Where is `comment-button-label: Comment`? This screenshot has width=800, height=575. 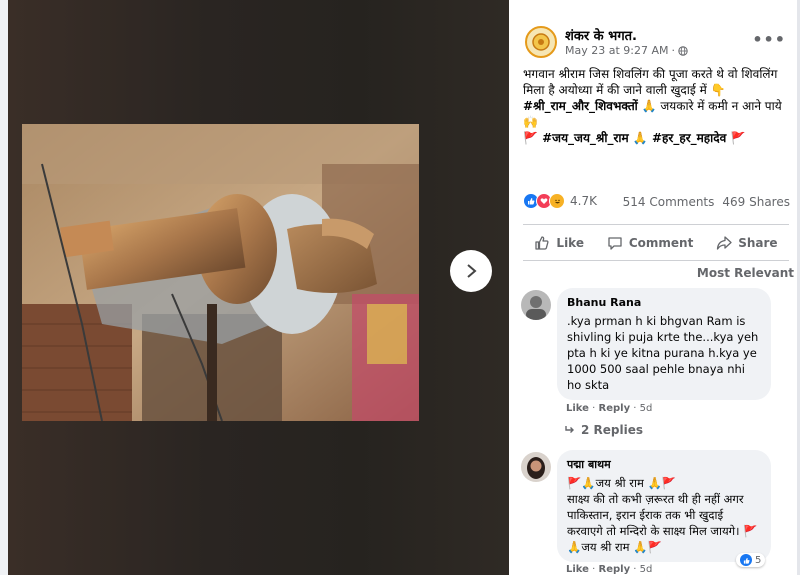
comment-button-label: Comment is located at coordinates (661, 243).